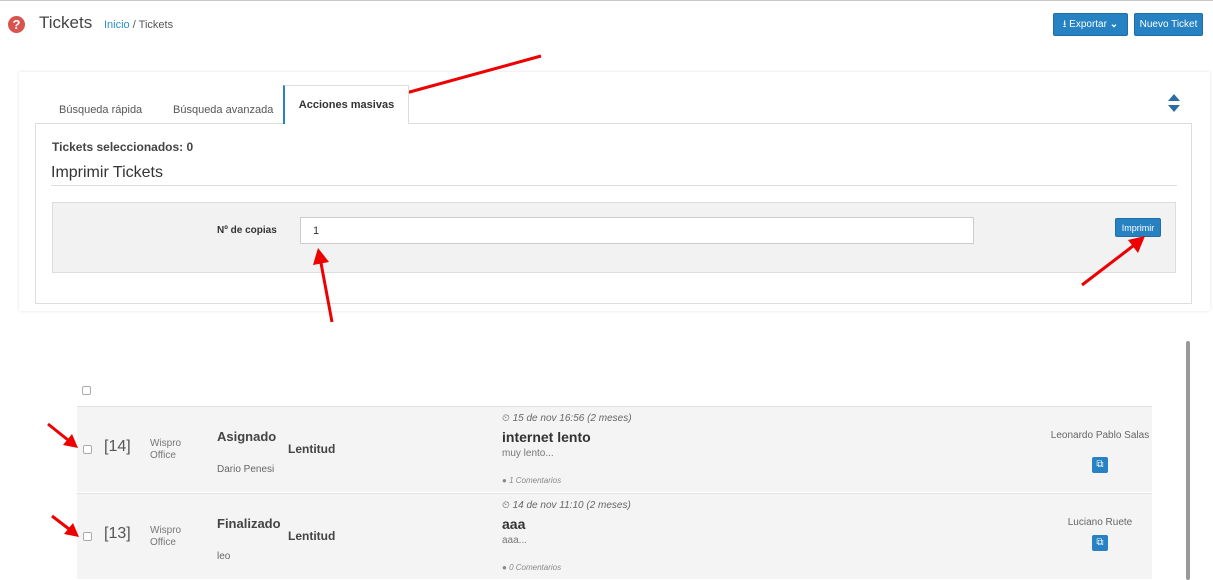 This screenshot has width=1213, height=580. I want to click on scrollbar, so click(1188, 460).